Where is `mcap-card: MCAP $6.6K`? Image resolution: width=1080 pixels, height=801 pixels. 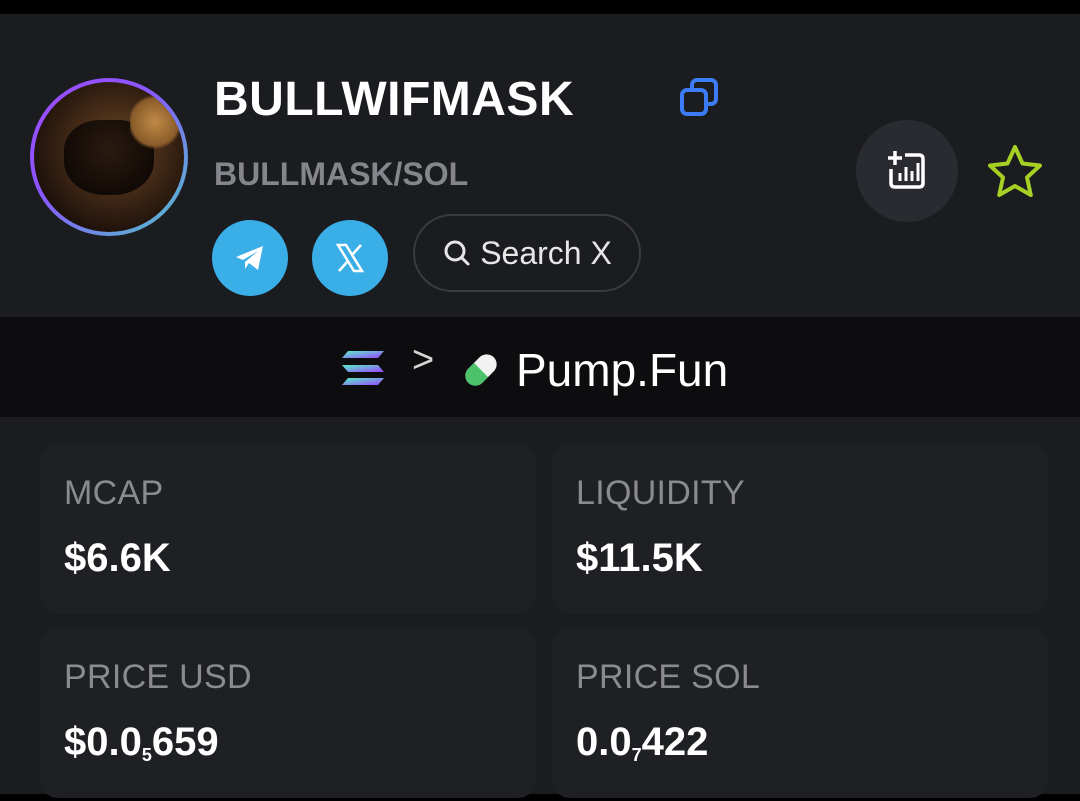 mcap-card: MCAP $6.6K is located at coordinates (288, 529).